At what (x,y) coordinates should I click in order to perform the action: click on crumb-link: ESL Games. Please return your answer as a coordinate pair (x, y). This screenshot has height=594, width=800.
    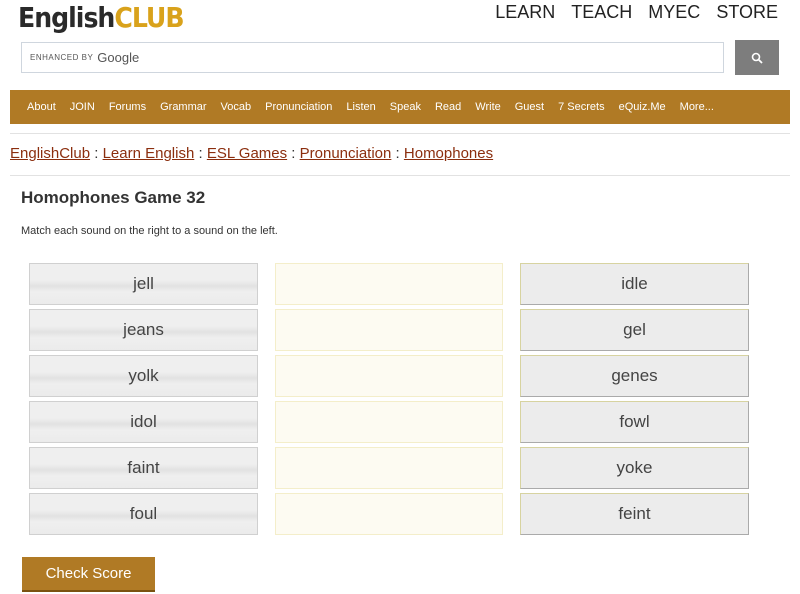
    Looking at the image, I should click on (247, 153).